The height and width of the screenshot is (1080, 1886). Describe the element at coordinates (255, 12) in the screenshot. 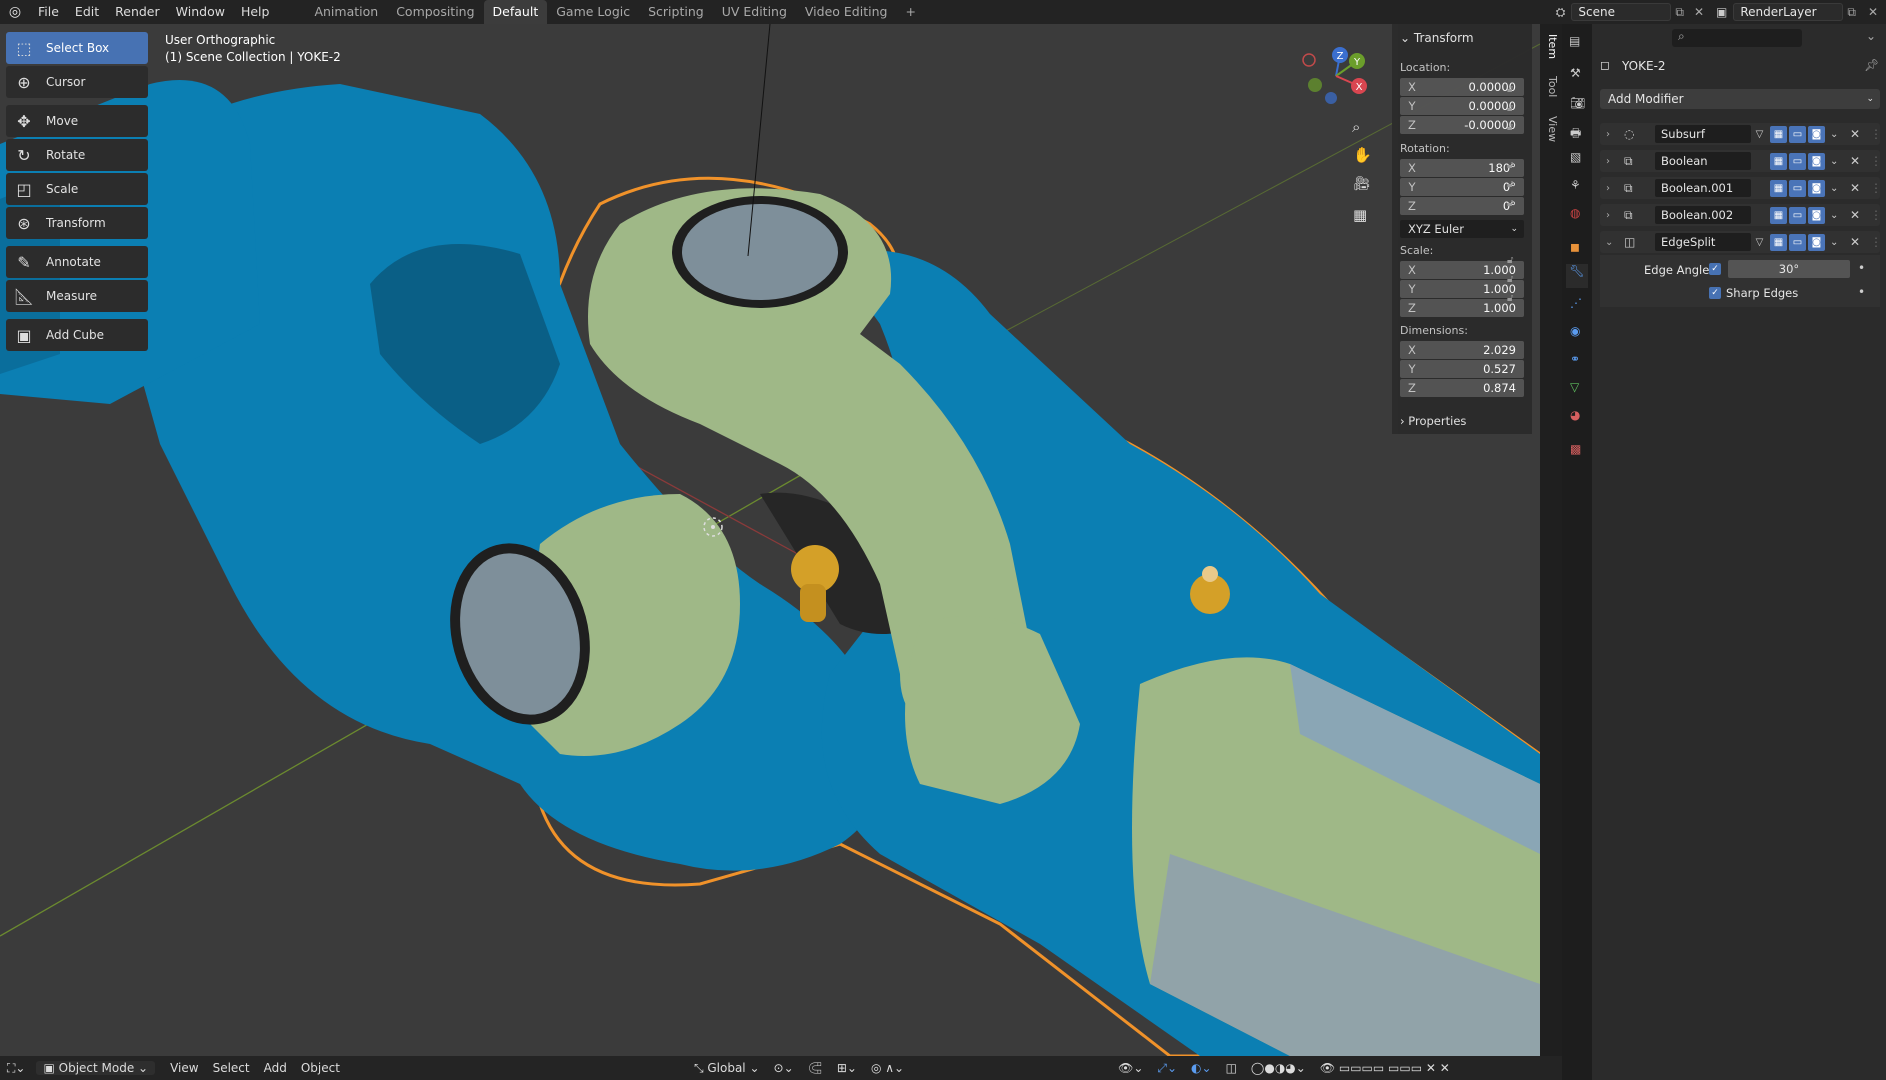

I see `menu-help: Help` at that location.